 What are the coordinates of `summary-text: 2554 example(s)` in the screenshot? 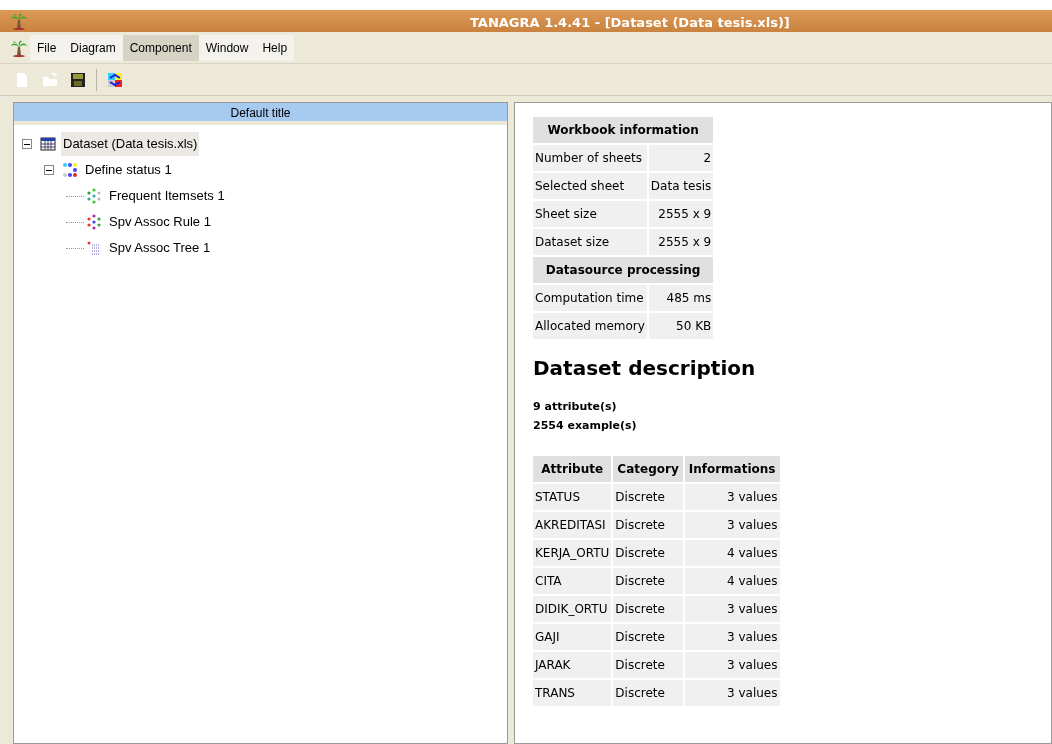 It's located at (585, 425).